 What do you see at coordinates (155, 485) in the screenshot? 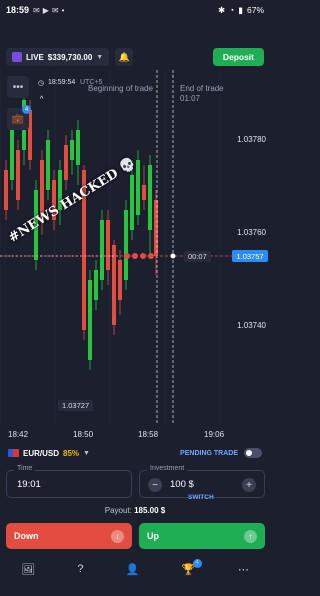
I see `minus-button: −` at bounding box center [155, 485].